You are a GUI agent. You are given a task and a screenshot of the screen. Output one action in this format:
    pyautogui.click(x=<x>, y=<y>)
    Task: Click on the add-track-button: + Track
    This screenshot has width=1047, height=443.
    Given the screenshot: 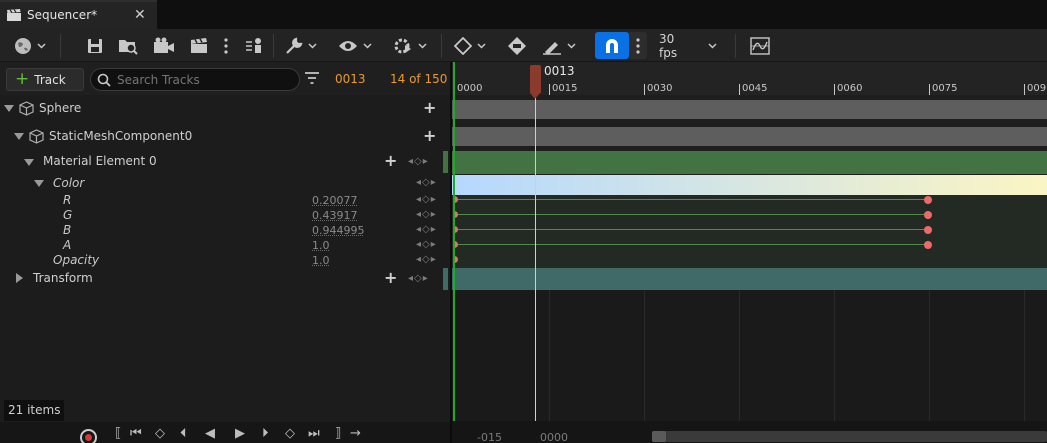 What is the action you would take?
    pyautogui.click(x=45, y=79)
    